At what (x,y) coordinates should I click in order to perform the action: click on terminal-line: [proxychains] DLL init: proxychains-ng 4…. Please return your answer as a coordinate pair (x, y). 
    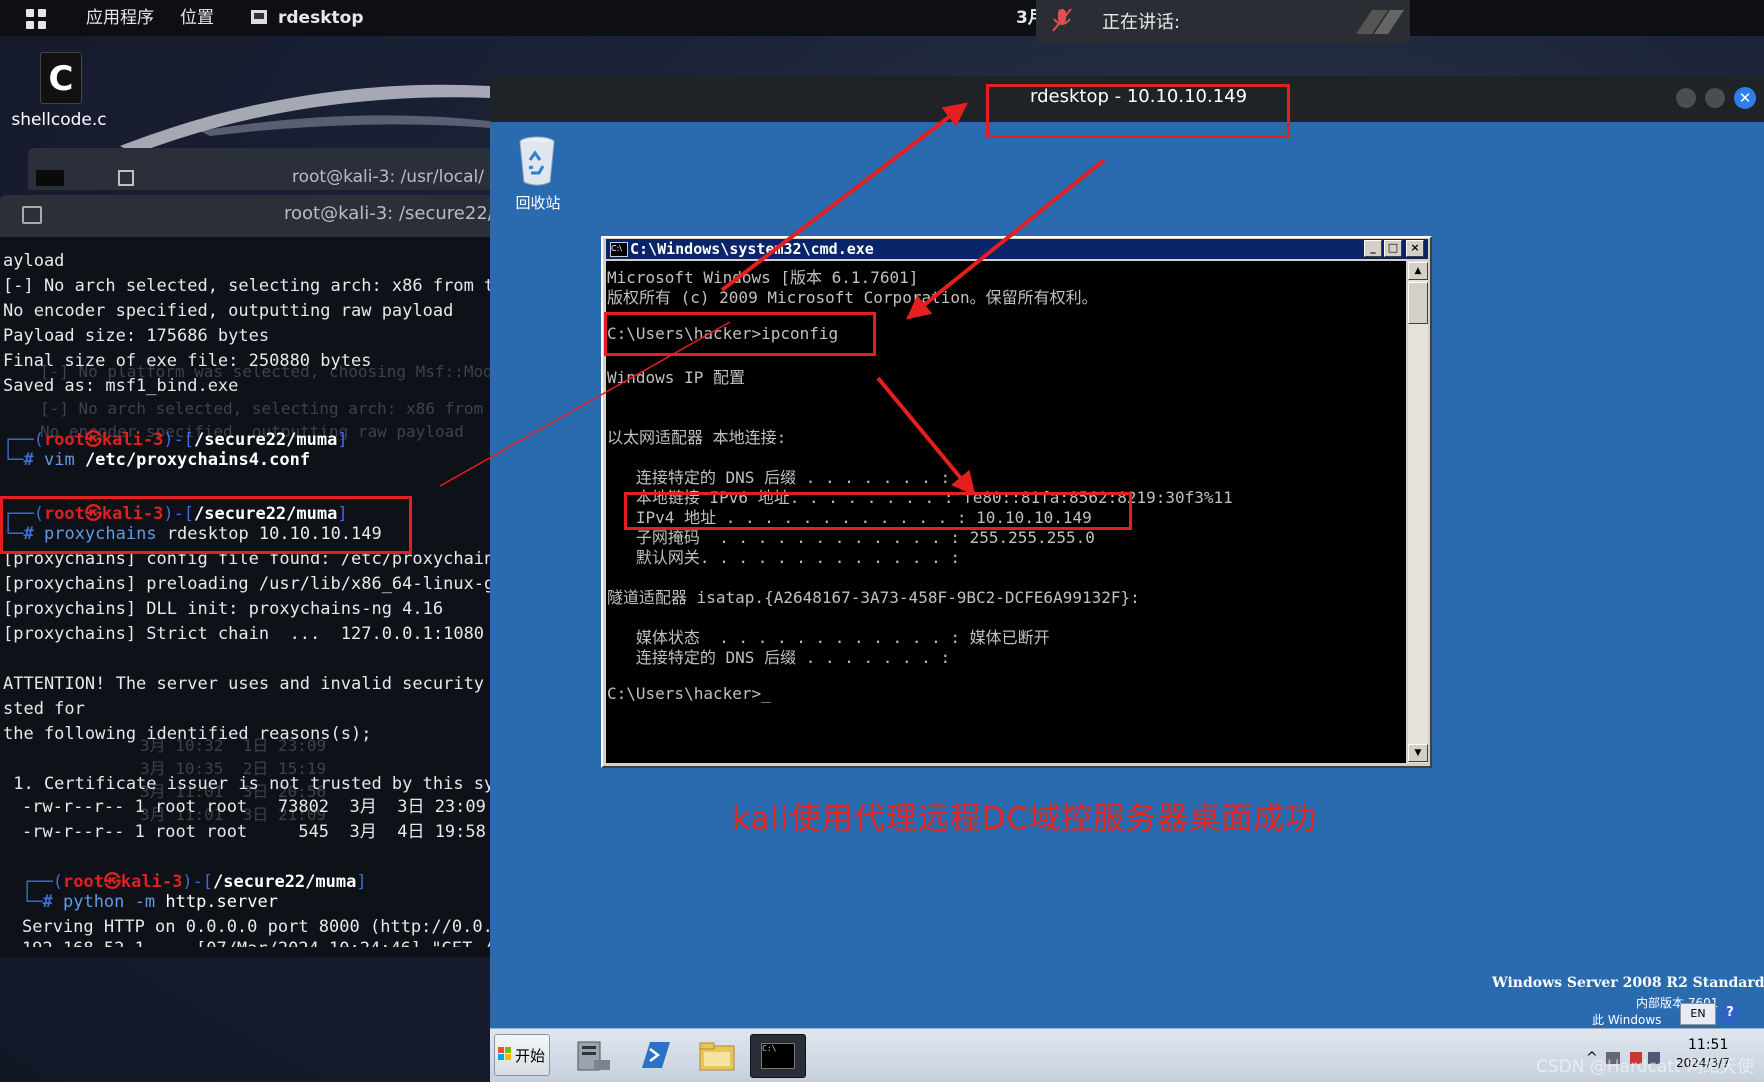
    Looking at the image, I should click on (223, 609).